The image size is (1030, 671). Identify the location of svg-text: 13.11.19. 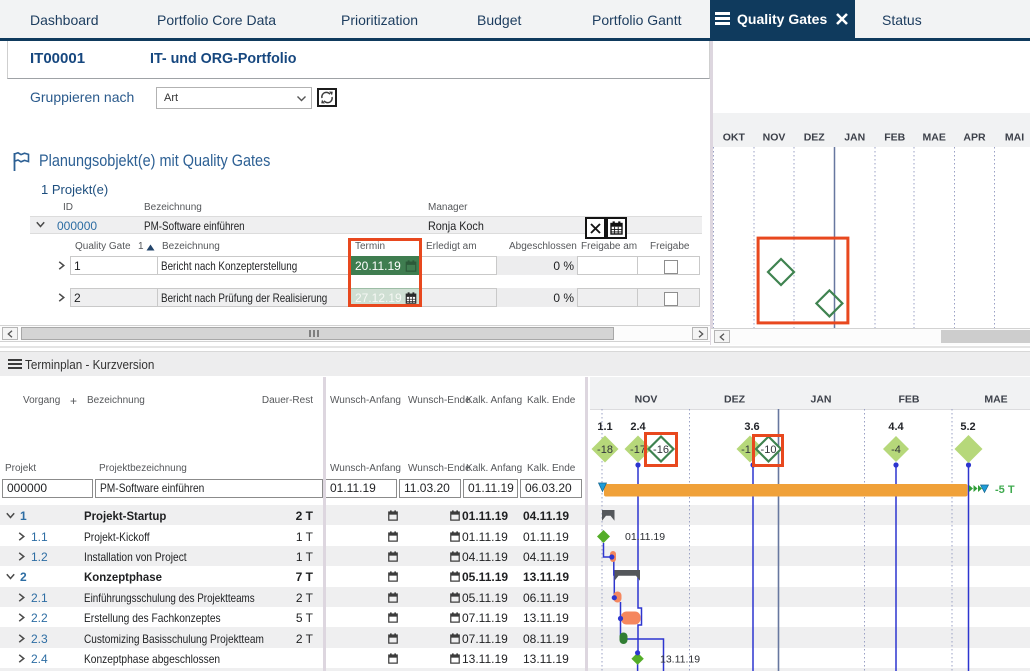
(680, 660).